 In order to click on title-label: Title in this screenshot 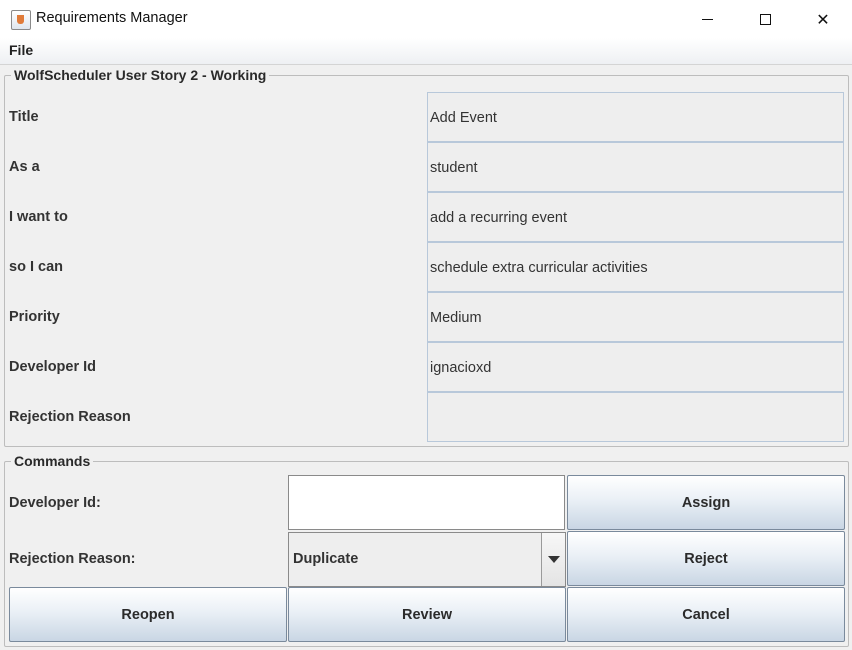, I will do `click(24, 117)`.